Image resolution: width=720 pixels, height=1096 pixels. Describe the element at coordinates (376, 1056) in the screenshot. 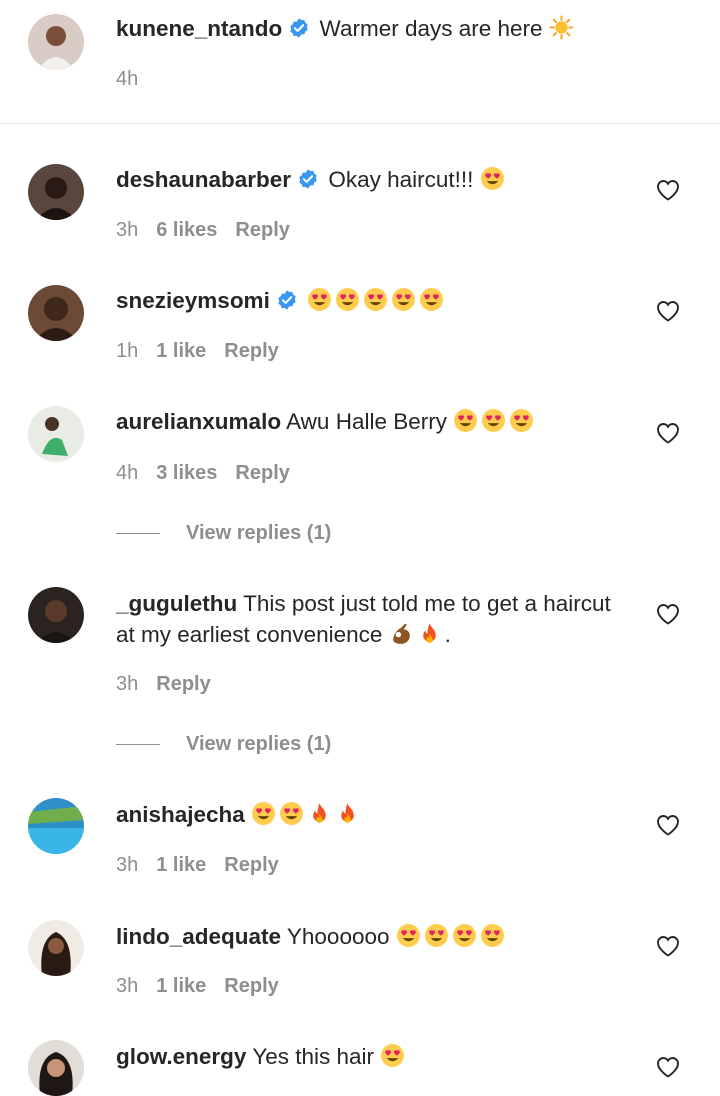

I see `comment-text: glow.energy Yes this hair` at that location.